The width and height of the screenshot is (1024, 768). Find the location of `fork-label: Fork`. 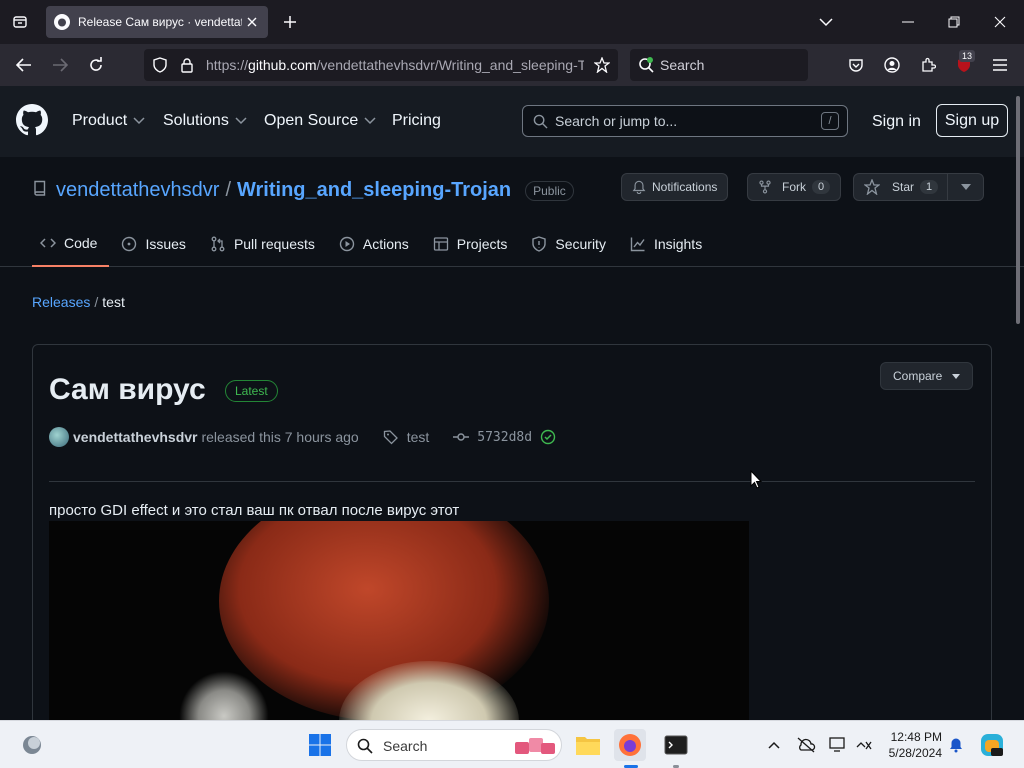

fork-label: Fork is located at coordinates (794, 187).